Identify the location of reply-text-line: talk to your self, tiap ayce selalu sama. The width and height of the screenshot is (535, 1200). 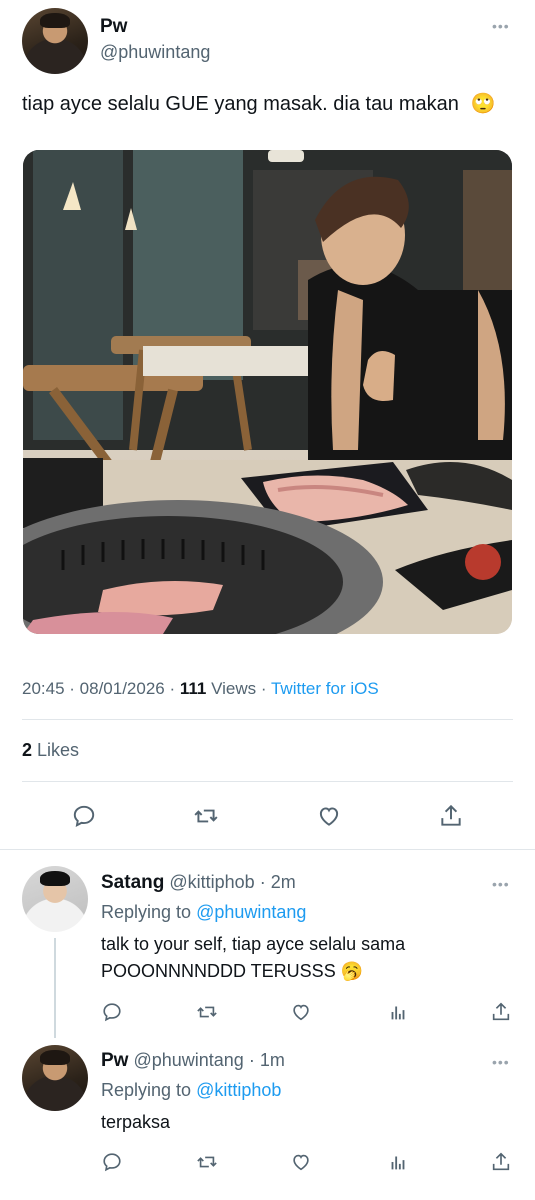
(253, 944).